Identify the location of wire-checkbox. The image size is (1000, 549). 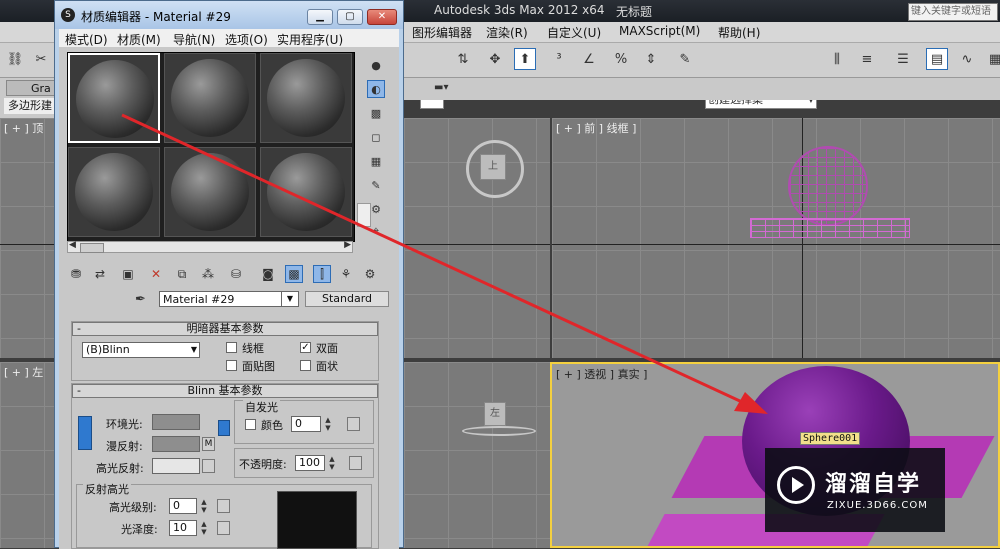
(231, 347).